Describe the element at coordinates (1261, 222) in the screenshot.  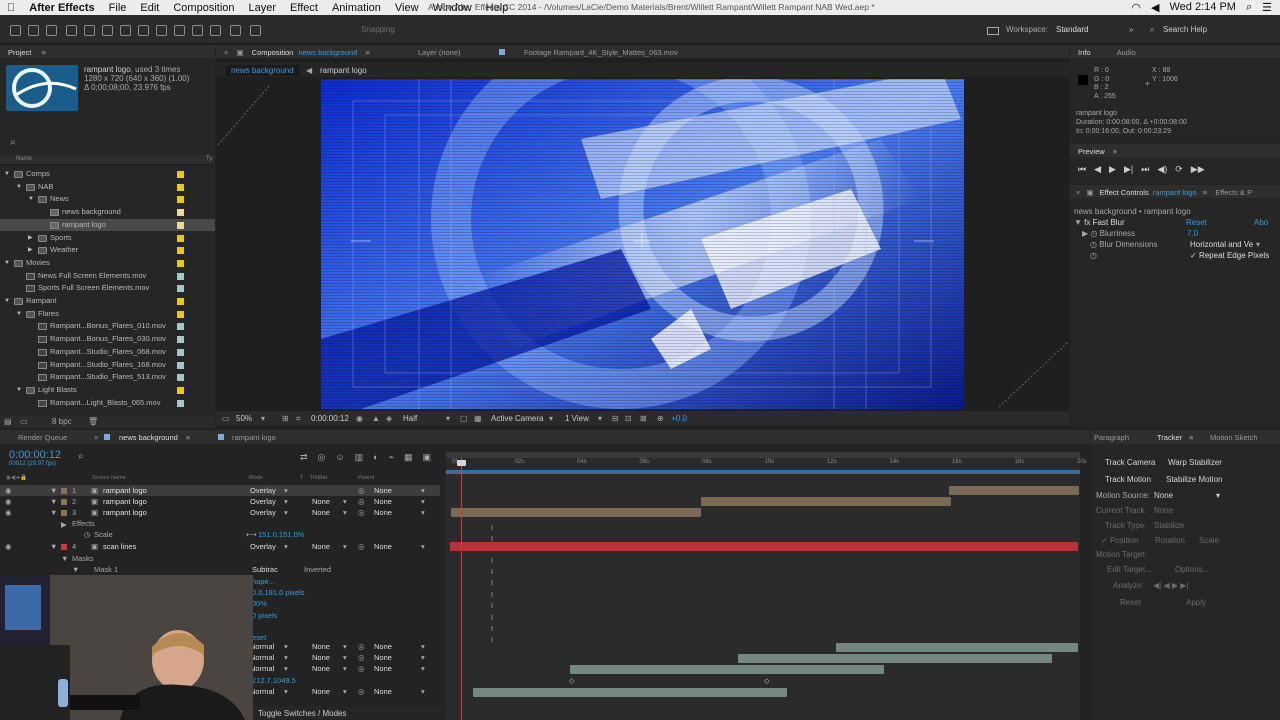
I see `effect-about: Abo` at that location.